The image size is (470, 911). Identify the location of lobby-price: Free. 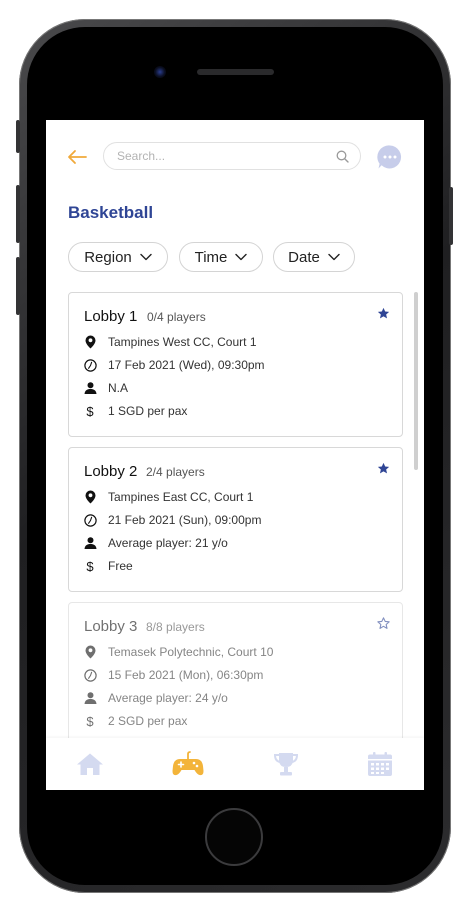
(120, 566).